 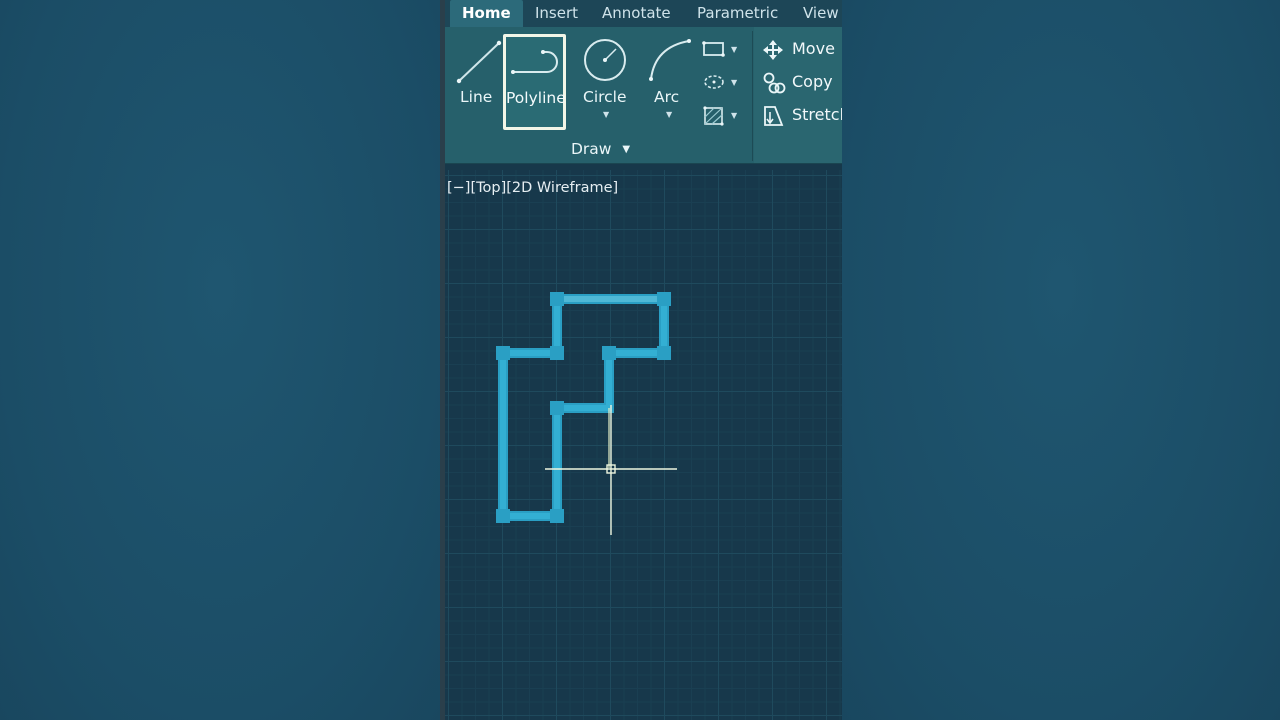 I want to click on arc-icon, so click(x=670, y=60).